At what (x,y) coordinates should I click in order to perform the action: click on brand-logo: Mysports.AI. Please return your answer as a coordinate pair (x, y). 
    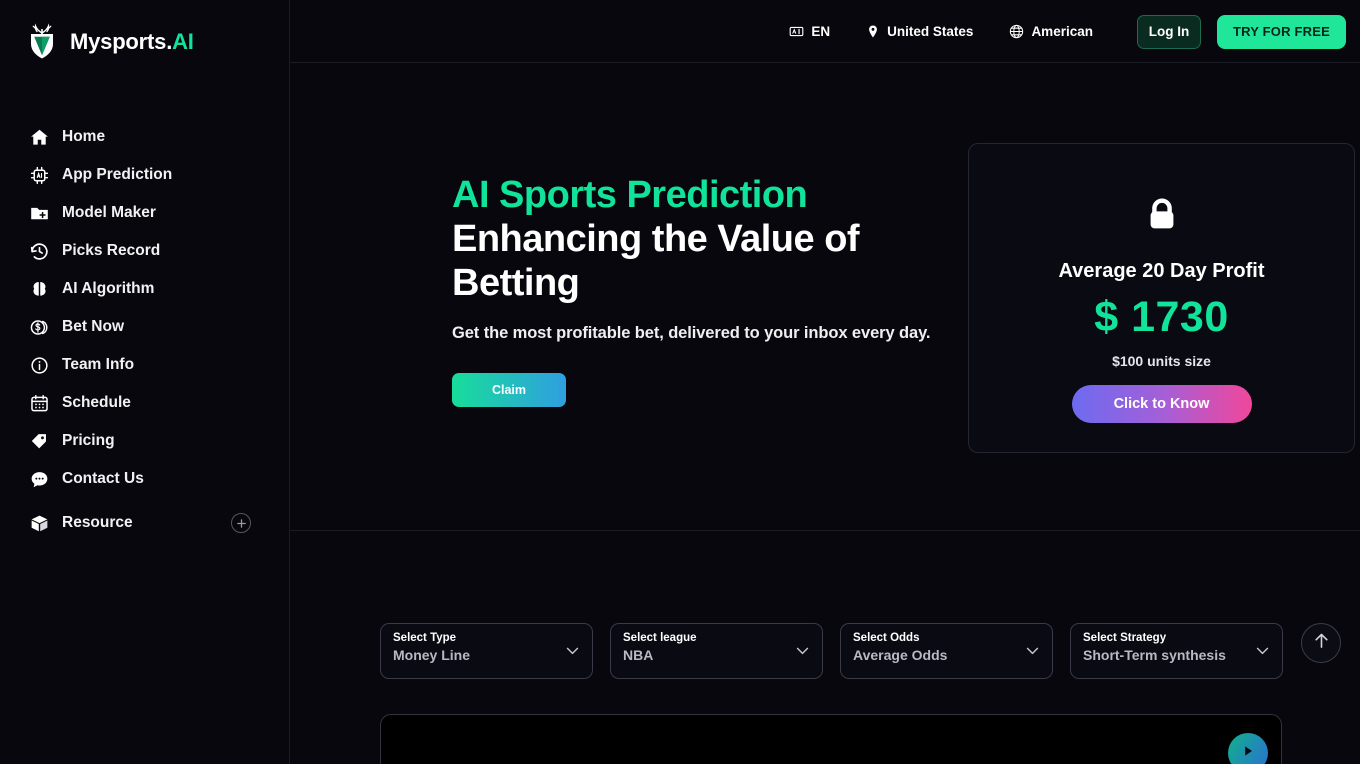
    Looking at the image, I should click on (108, 42).